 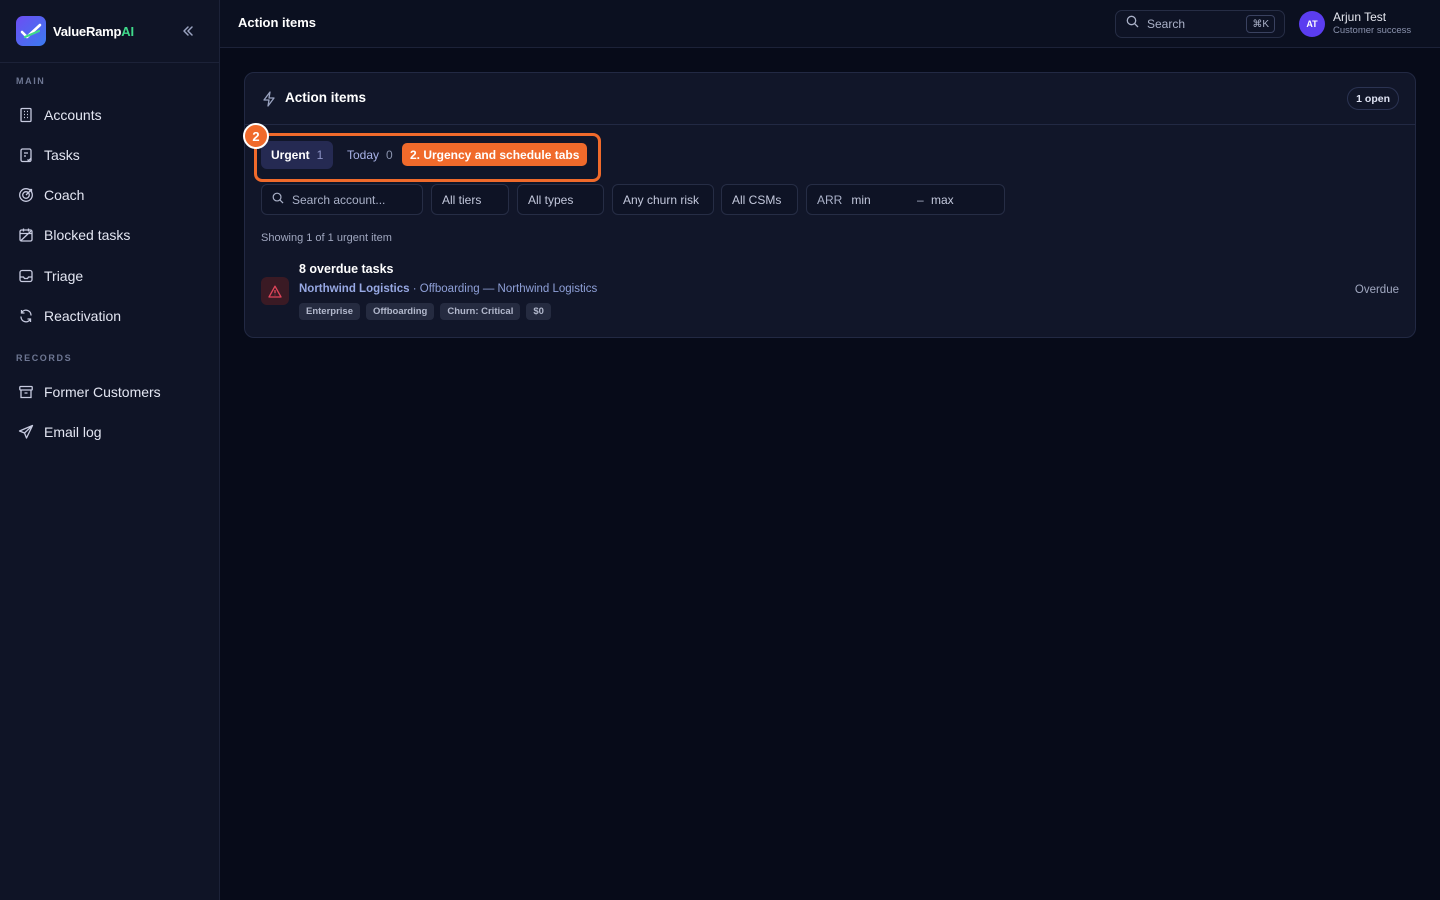 I want to click on user-role: Customer success, so click(x=1372, y=30).